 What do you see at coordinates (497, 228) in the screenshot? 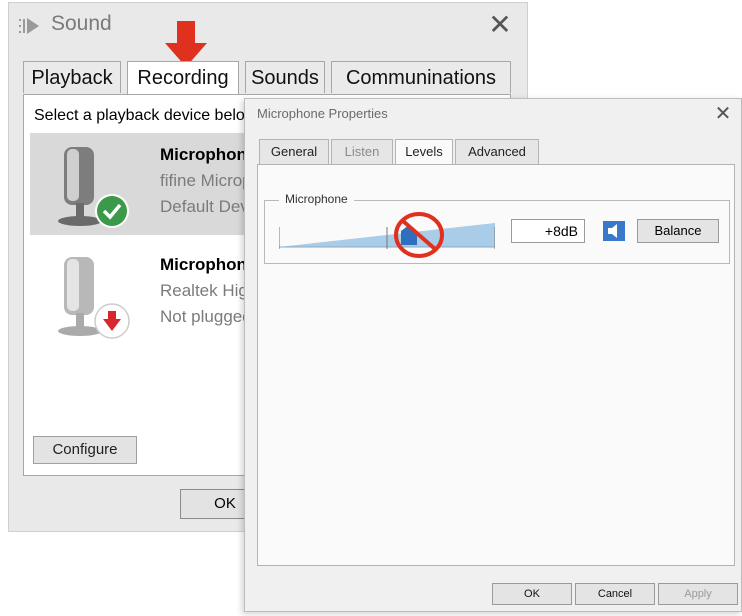
I see `microphone-level-group: Microphone +8dB Balance` at bounding box center [497, 228].